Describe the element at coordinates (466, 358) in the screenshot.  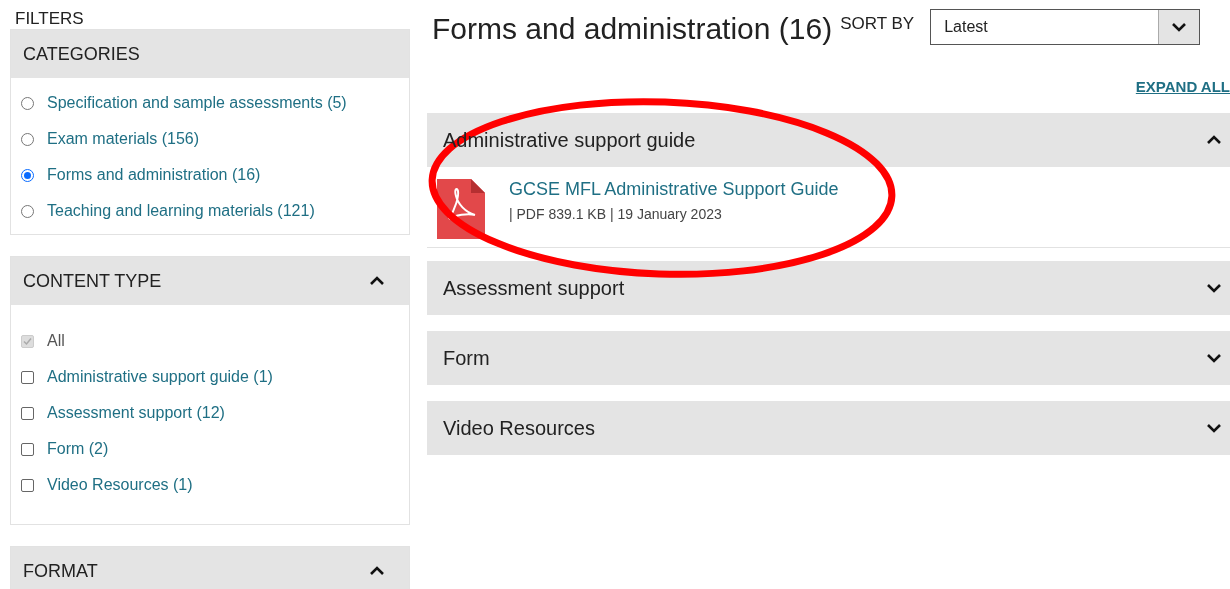
I see `accordion-title: Form` at that location.